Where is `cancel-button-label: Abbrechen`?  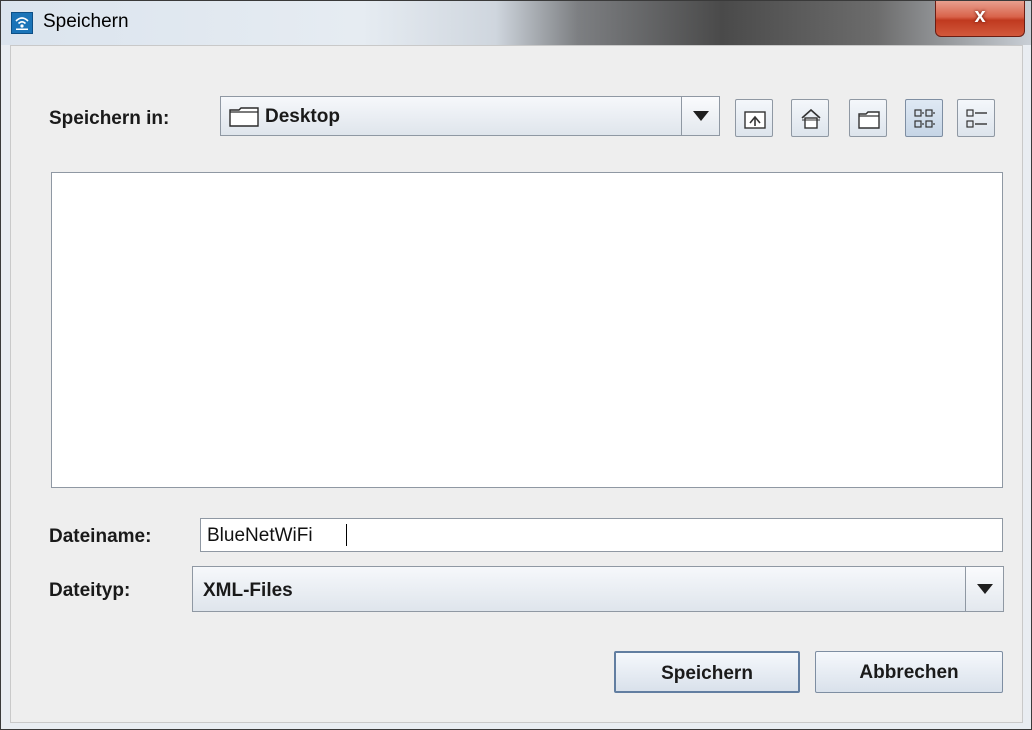
cancel-button-label: Abbrechen is located at coordinates (909, 672).